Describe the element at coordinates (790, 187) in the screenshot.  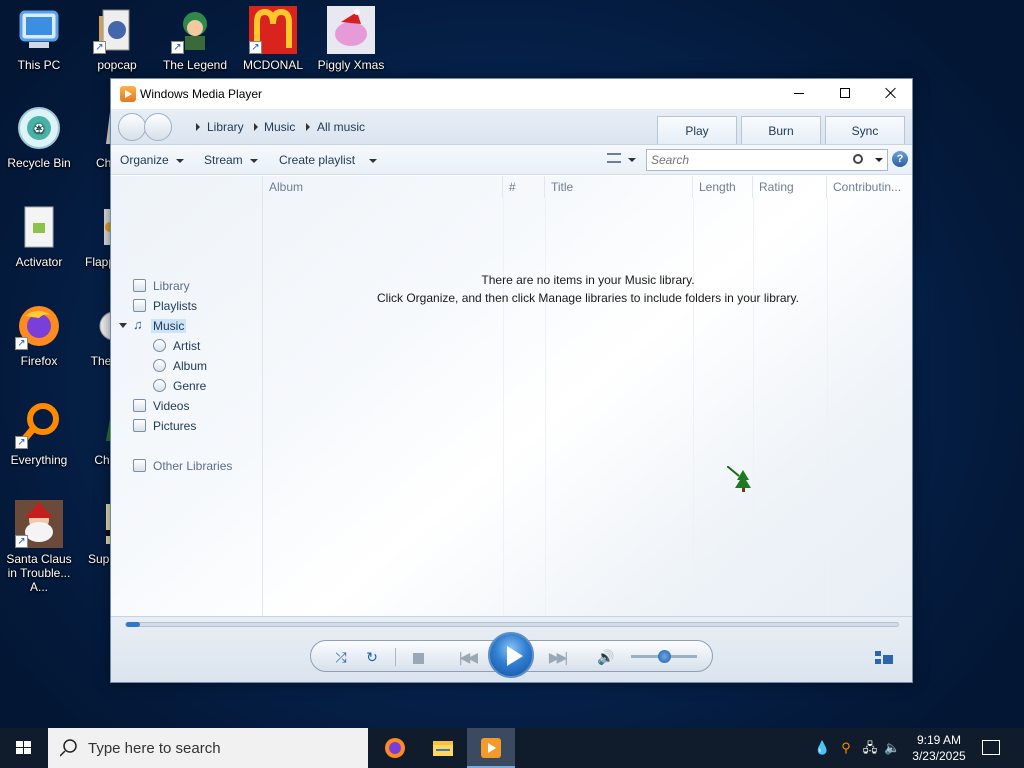
I see `column-header-rating: Rating` at that location.